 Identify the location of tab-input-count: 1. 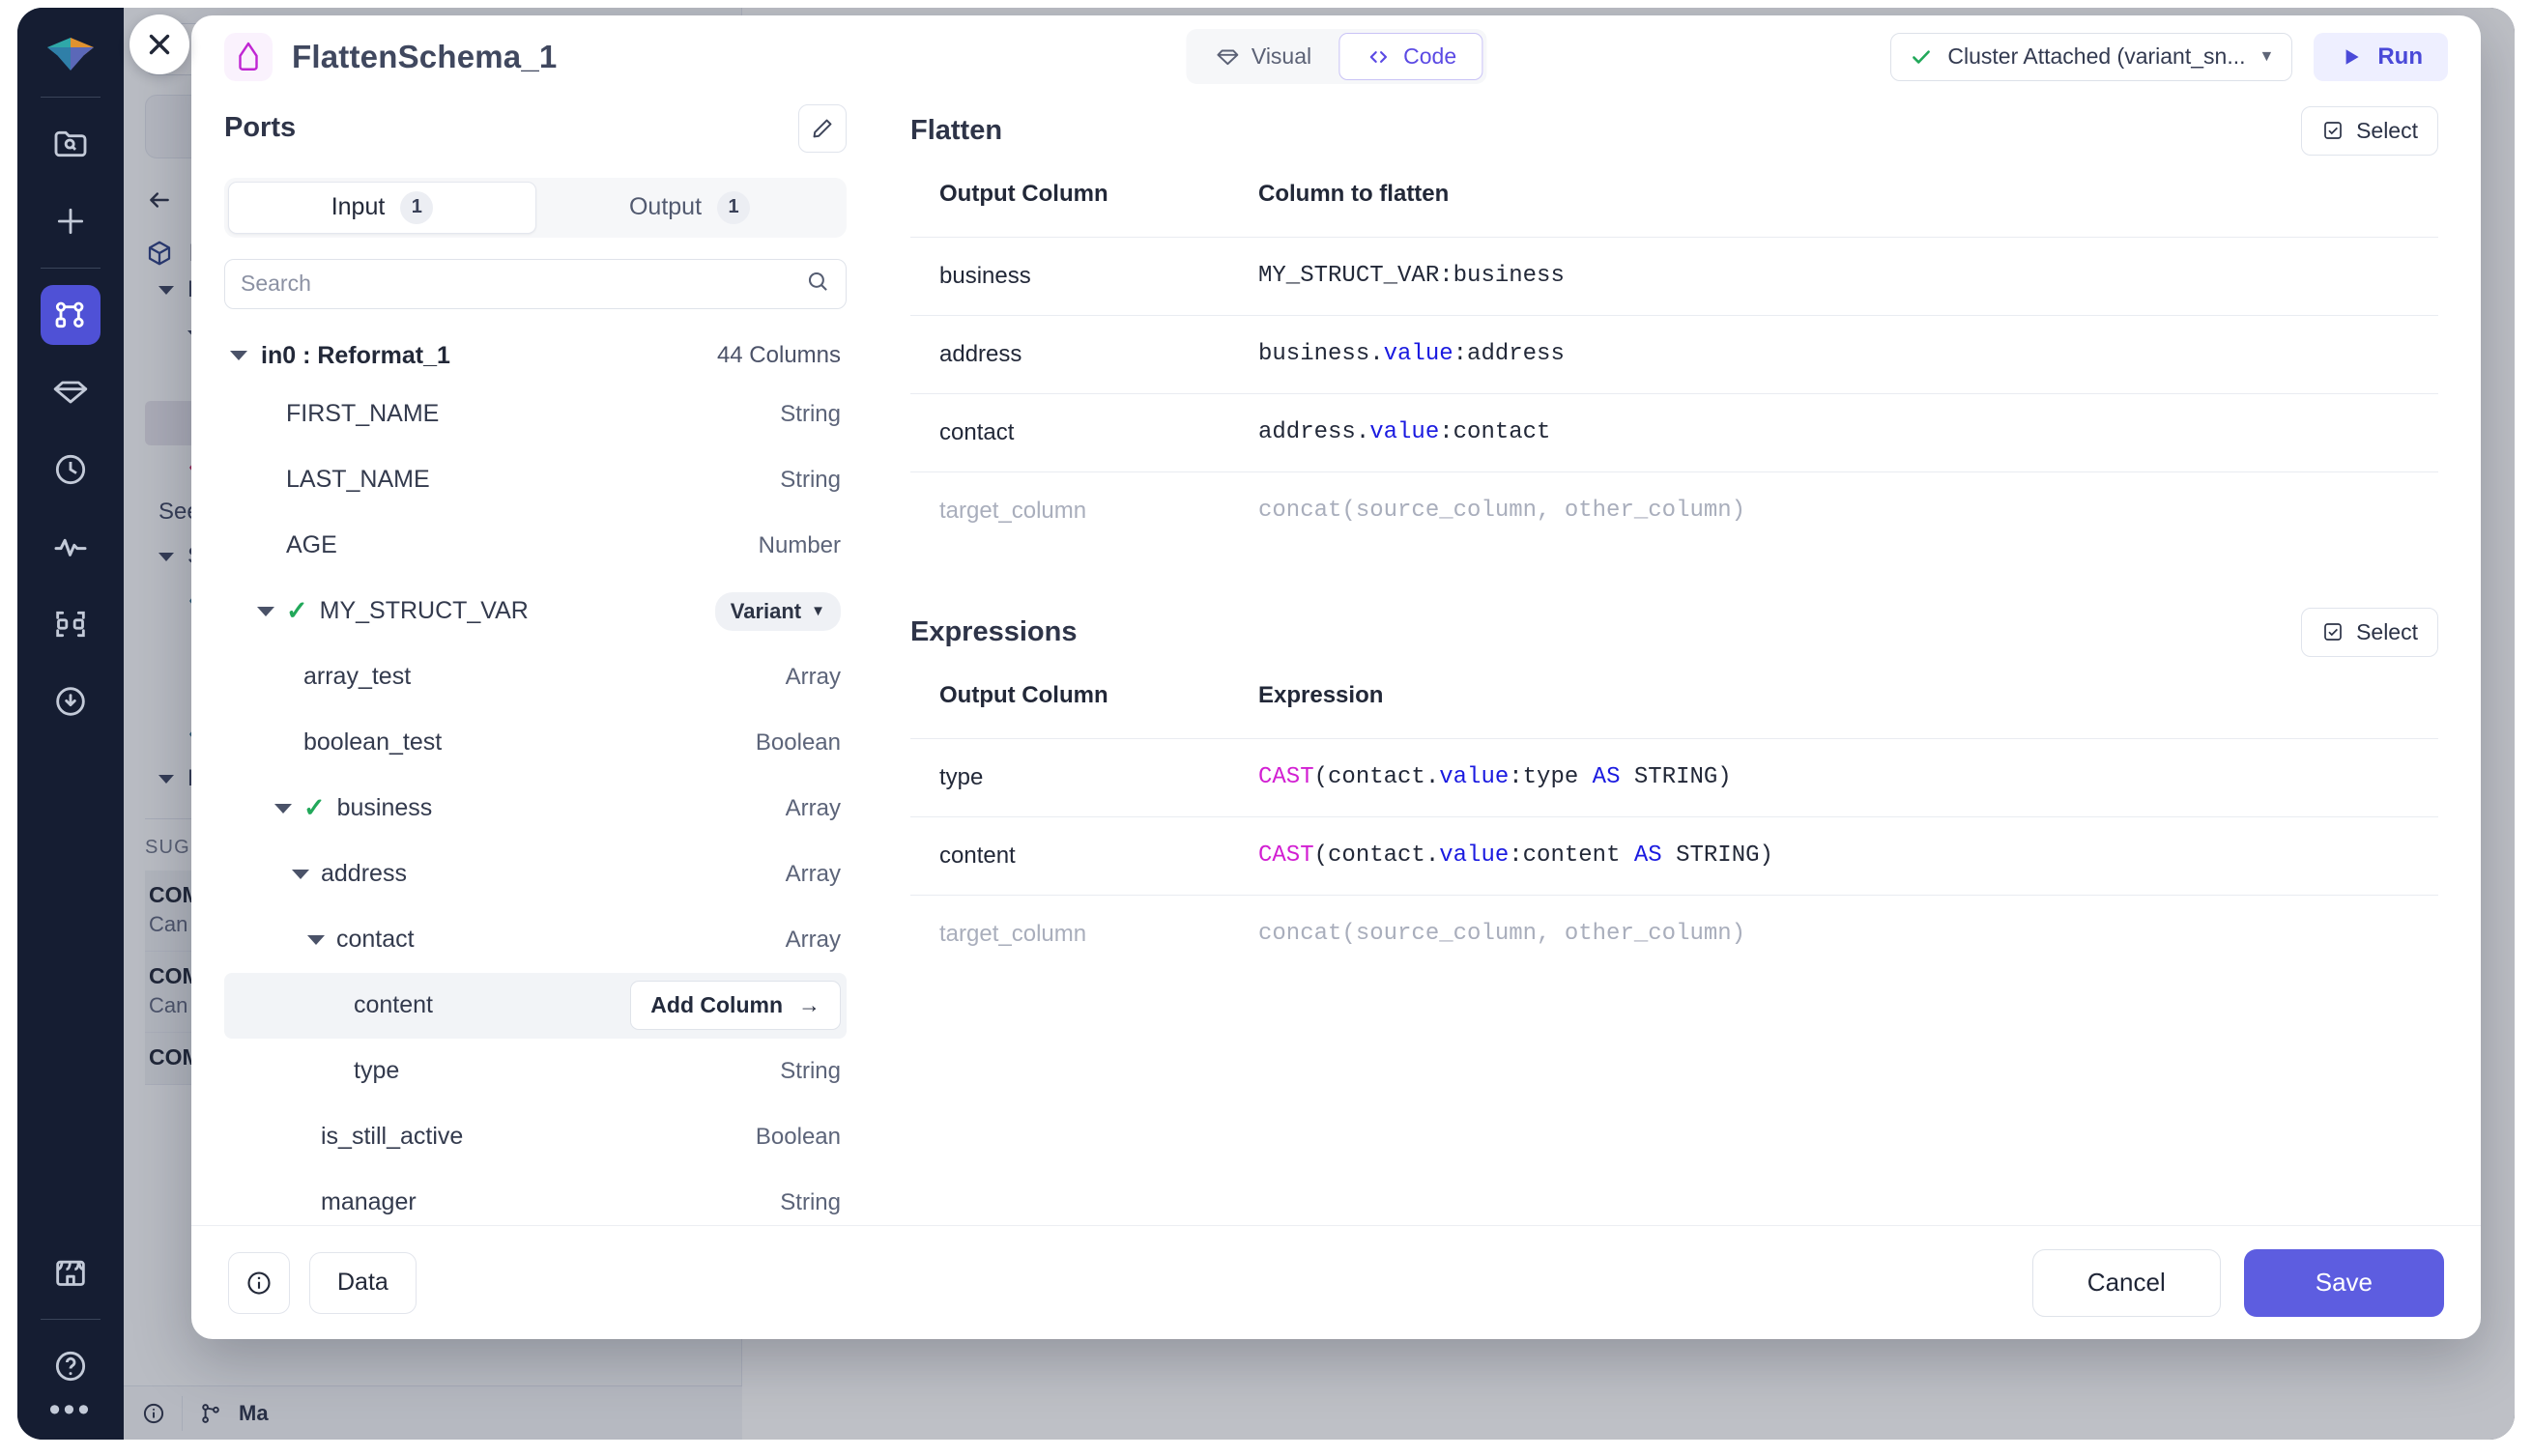
(417, 207).